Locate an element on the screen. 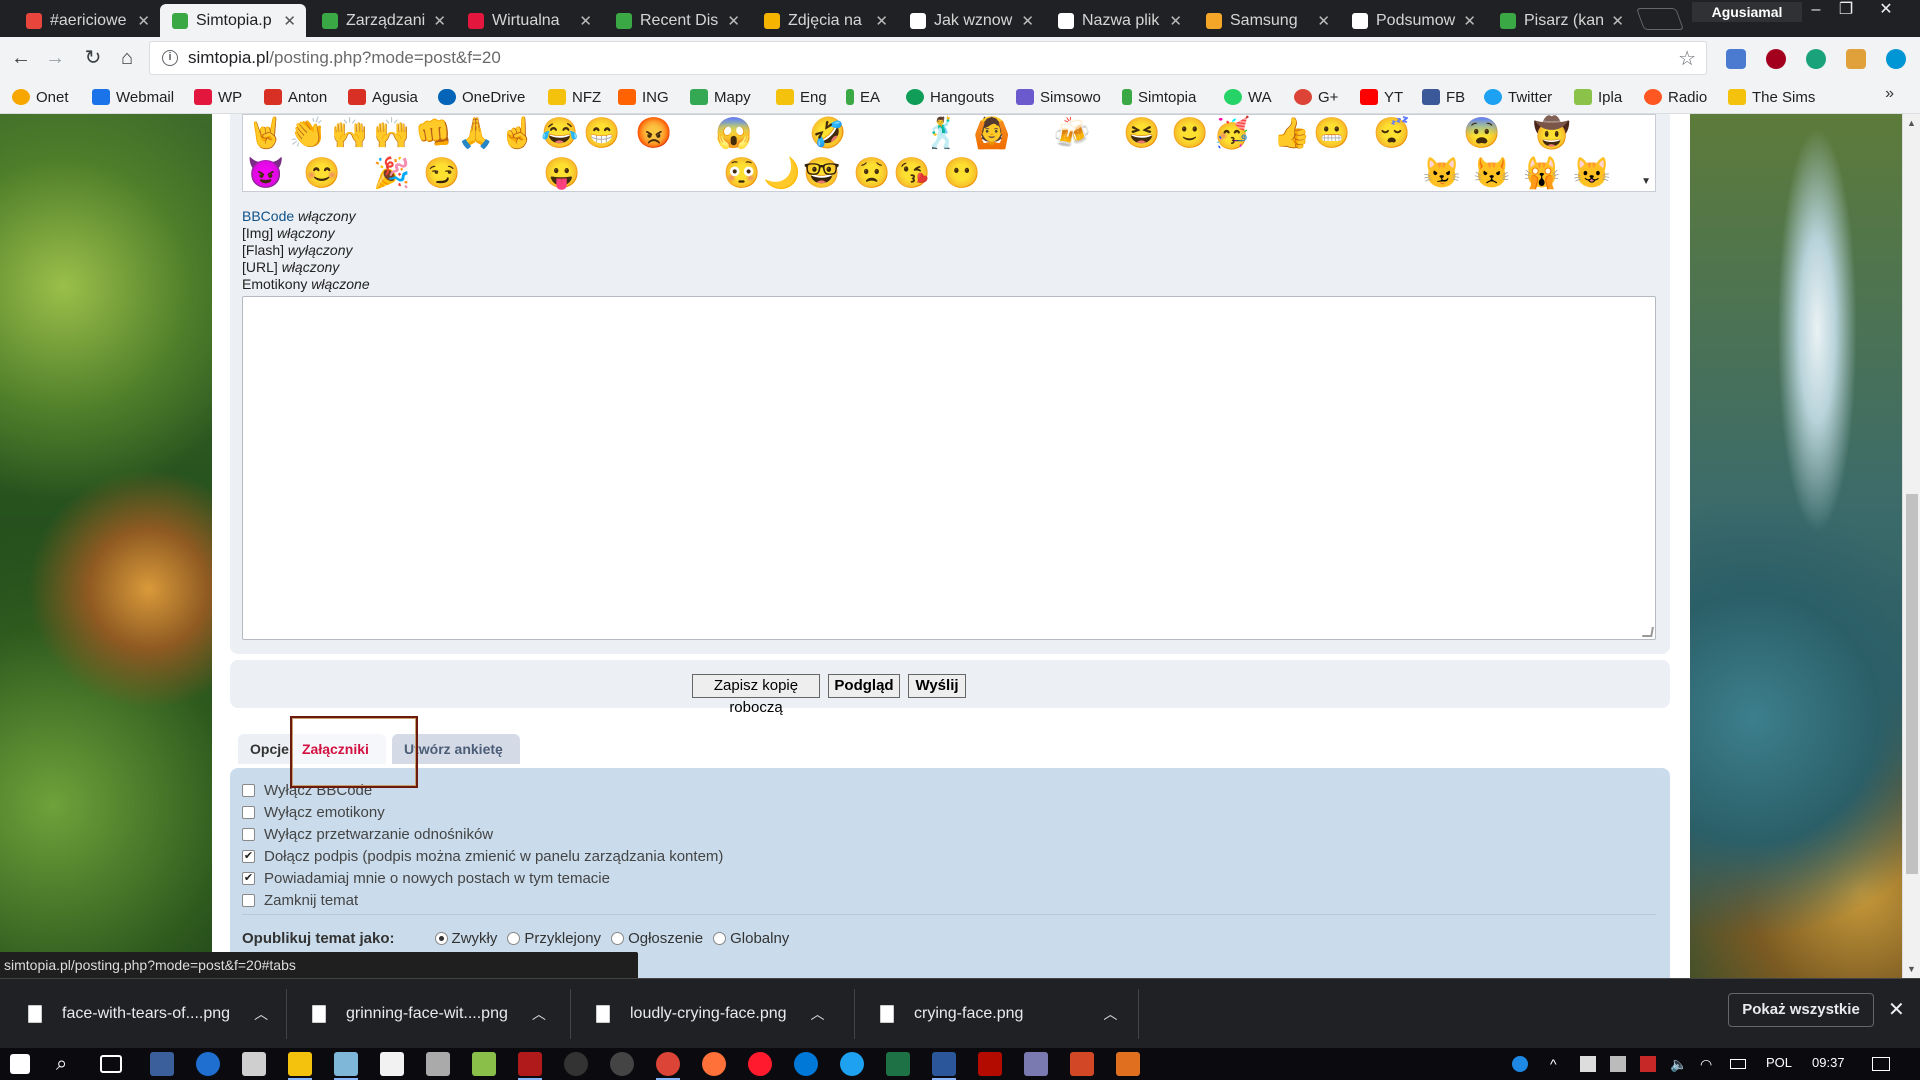 This screenshot has width=1920, height=1080. help-tray-icon is located at coordinates (1520, 1064).